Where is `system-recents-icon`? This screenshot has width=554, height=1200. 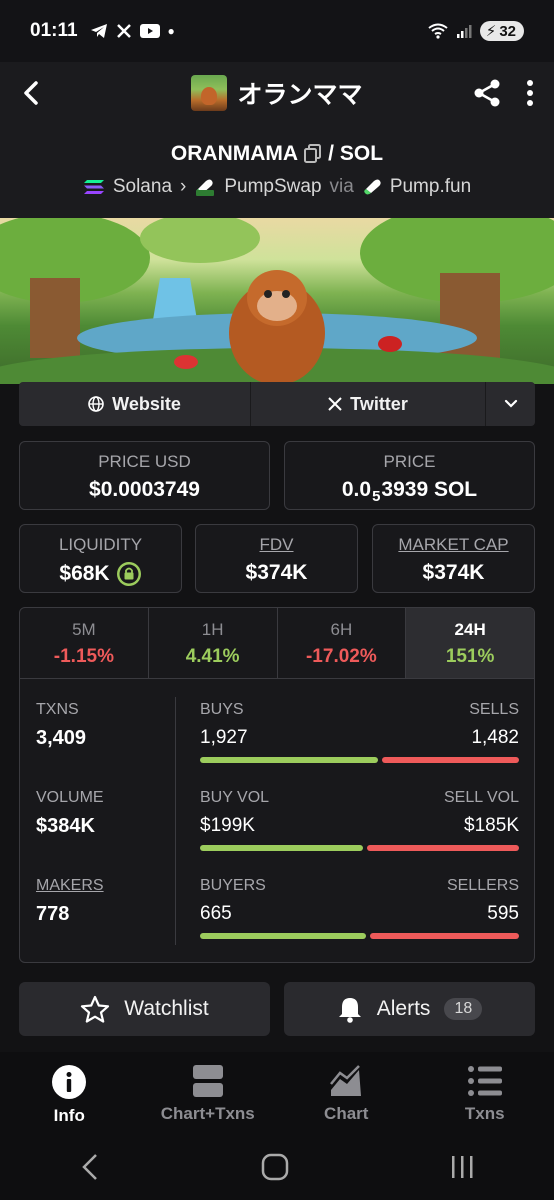 system-recents-icon is located at coordinates (462, 1167).